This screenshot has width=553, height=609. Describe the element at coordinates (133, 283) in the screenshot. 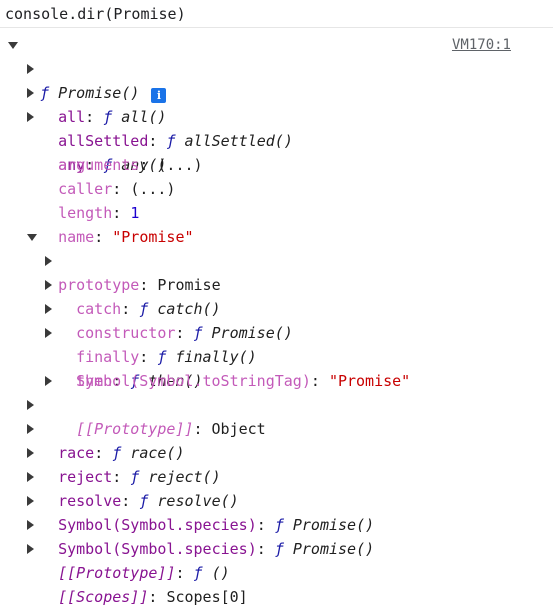

I see `tree-row-catch: catch: ƒ catch()` at that location.